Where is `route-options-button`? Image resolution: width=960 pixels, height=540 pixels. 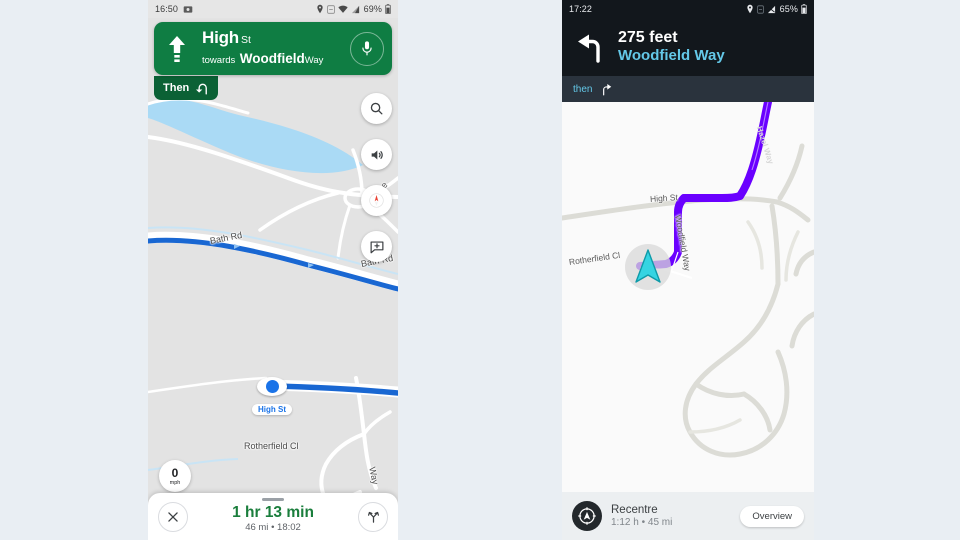 route-options-button is located at coordinates (373, 516).